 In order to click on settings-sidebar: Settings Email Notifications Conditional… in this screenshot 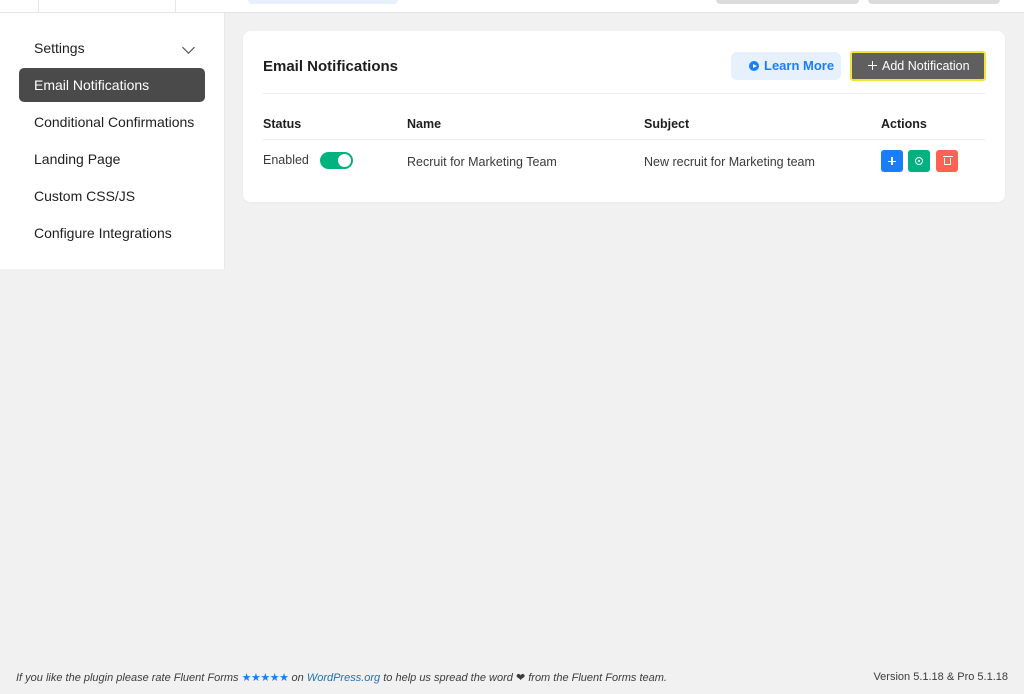, I will do `click(112, 141)`.